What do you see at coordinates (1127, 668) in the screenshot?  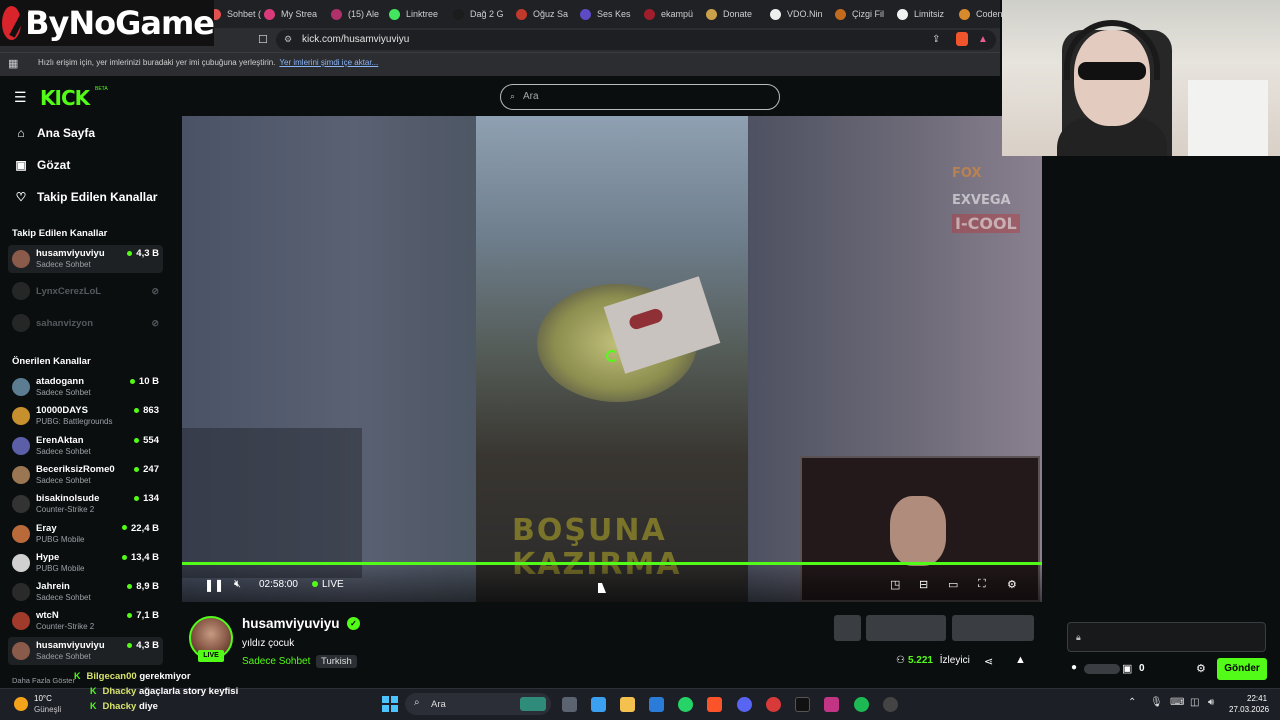 I see `gift-icon: ▣` at bounding box center [1127, 668].